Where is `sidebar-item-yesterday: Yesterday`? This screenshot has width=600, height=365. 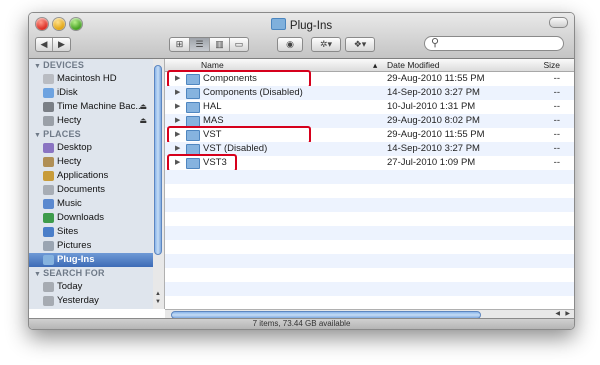 sidebar-item-yesterday: Yesterday is located at coordinates (91, 301).